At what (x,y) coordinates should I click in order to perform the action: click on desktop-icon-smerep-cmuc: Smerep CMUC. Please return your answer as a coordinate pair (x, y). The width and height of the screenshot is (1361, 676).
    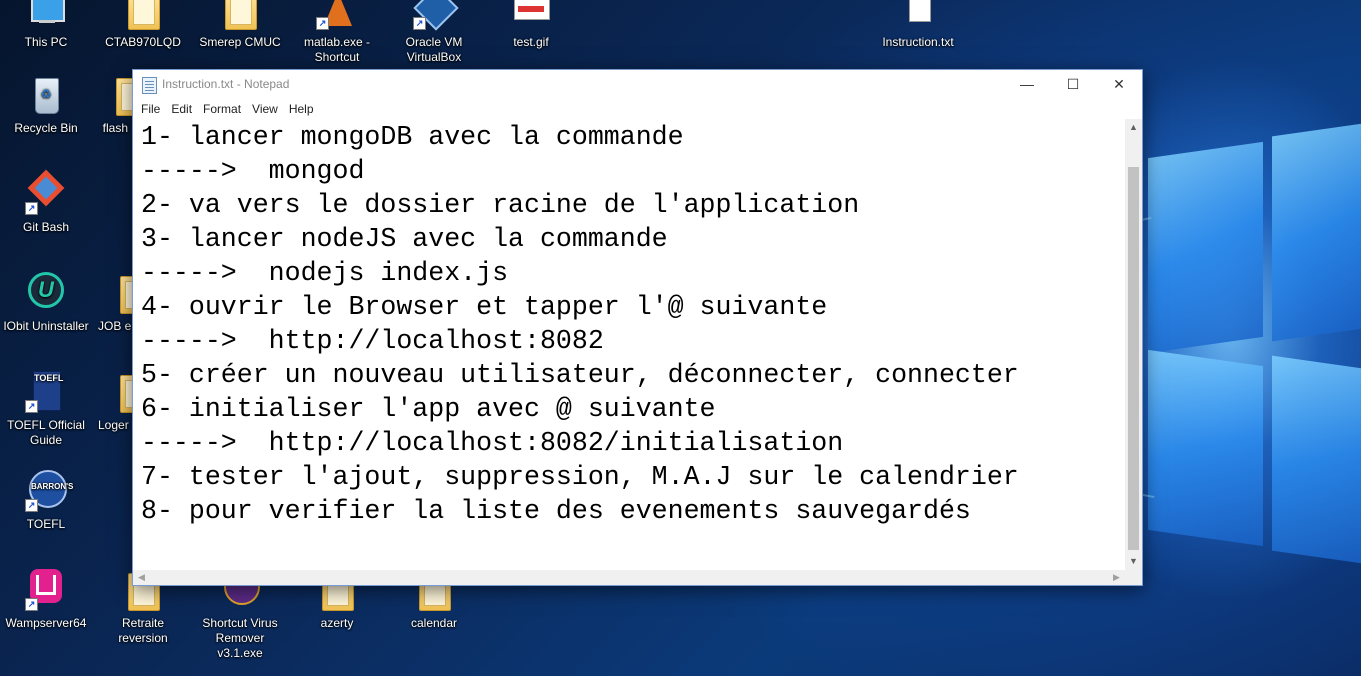
    Looking at the image, I should click on (240, 25).